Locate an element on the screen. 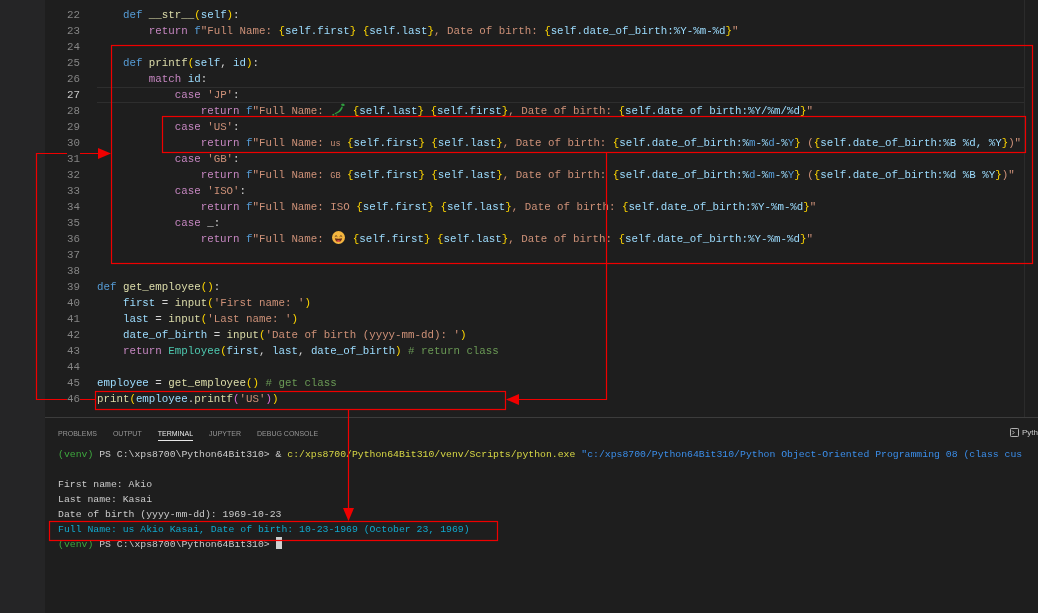 This screenshot has width=1038, height=613. line-number: 41 is located at coordinates (73, 319).